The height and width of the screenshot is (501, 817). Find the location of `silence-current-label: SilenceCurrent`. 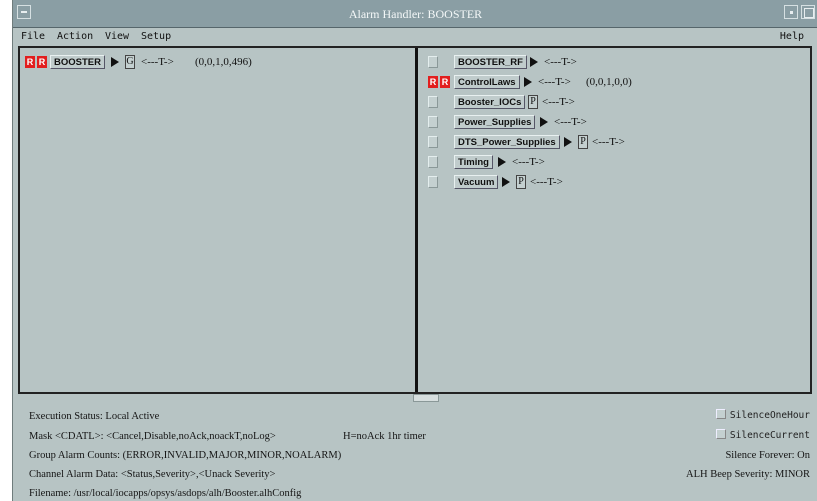

silence-current-label: SilenceCurrent is located at coordinates (769, 435).